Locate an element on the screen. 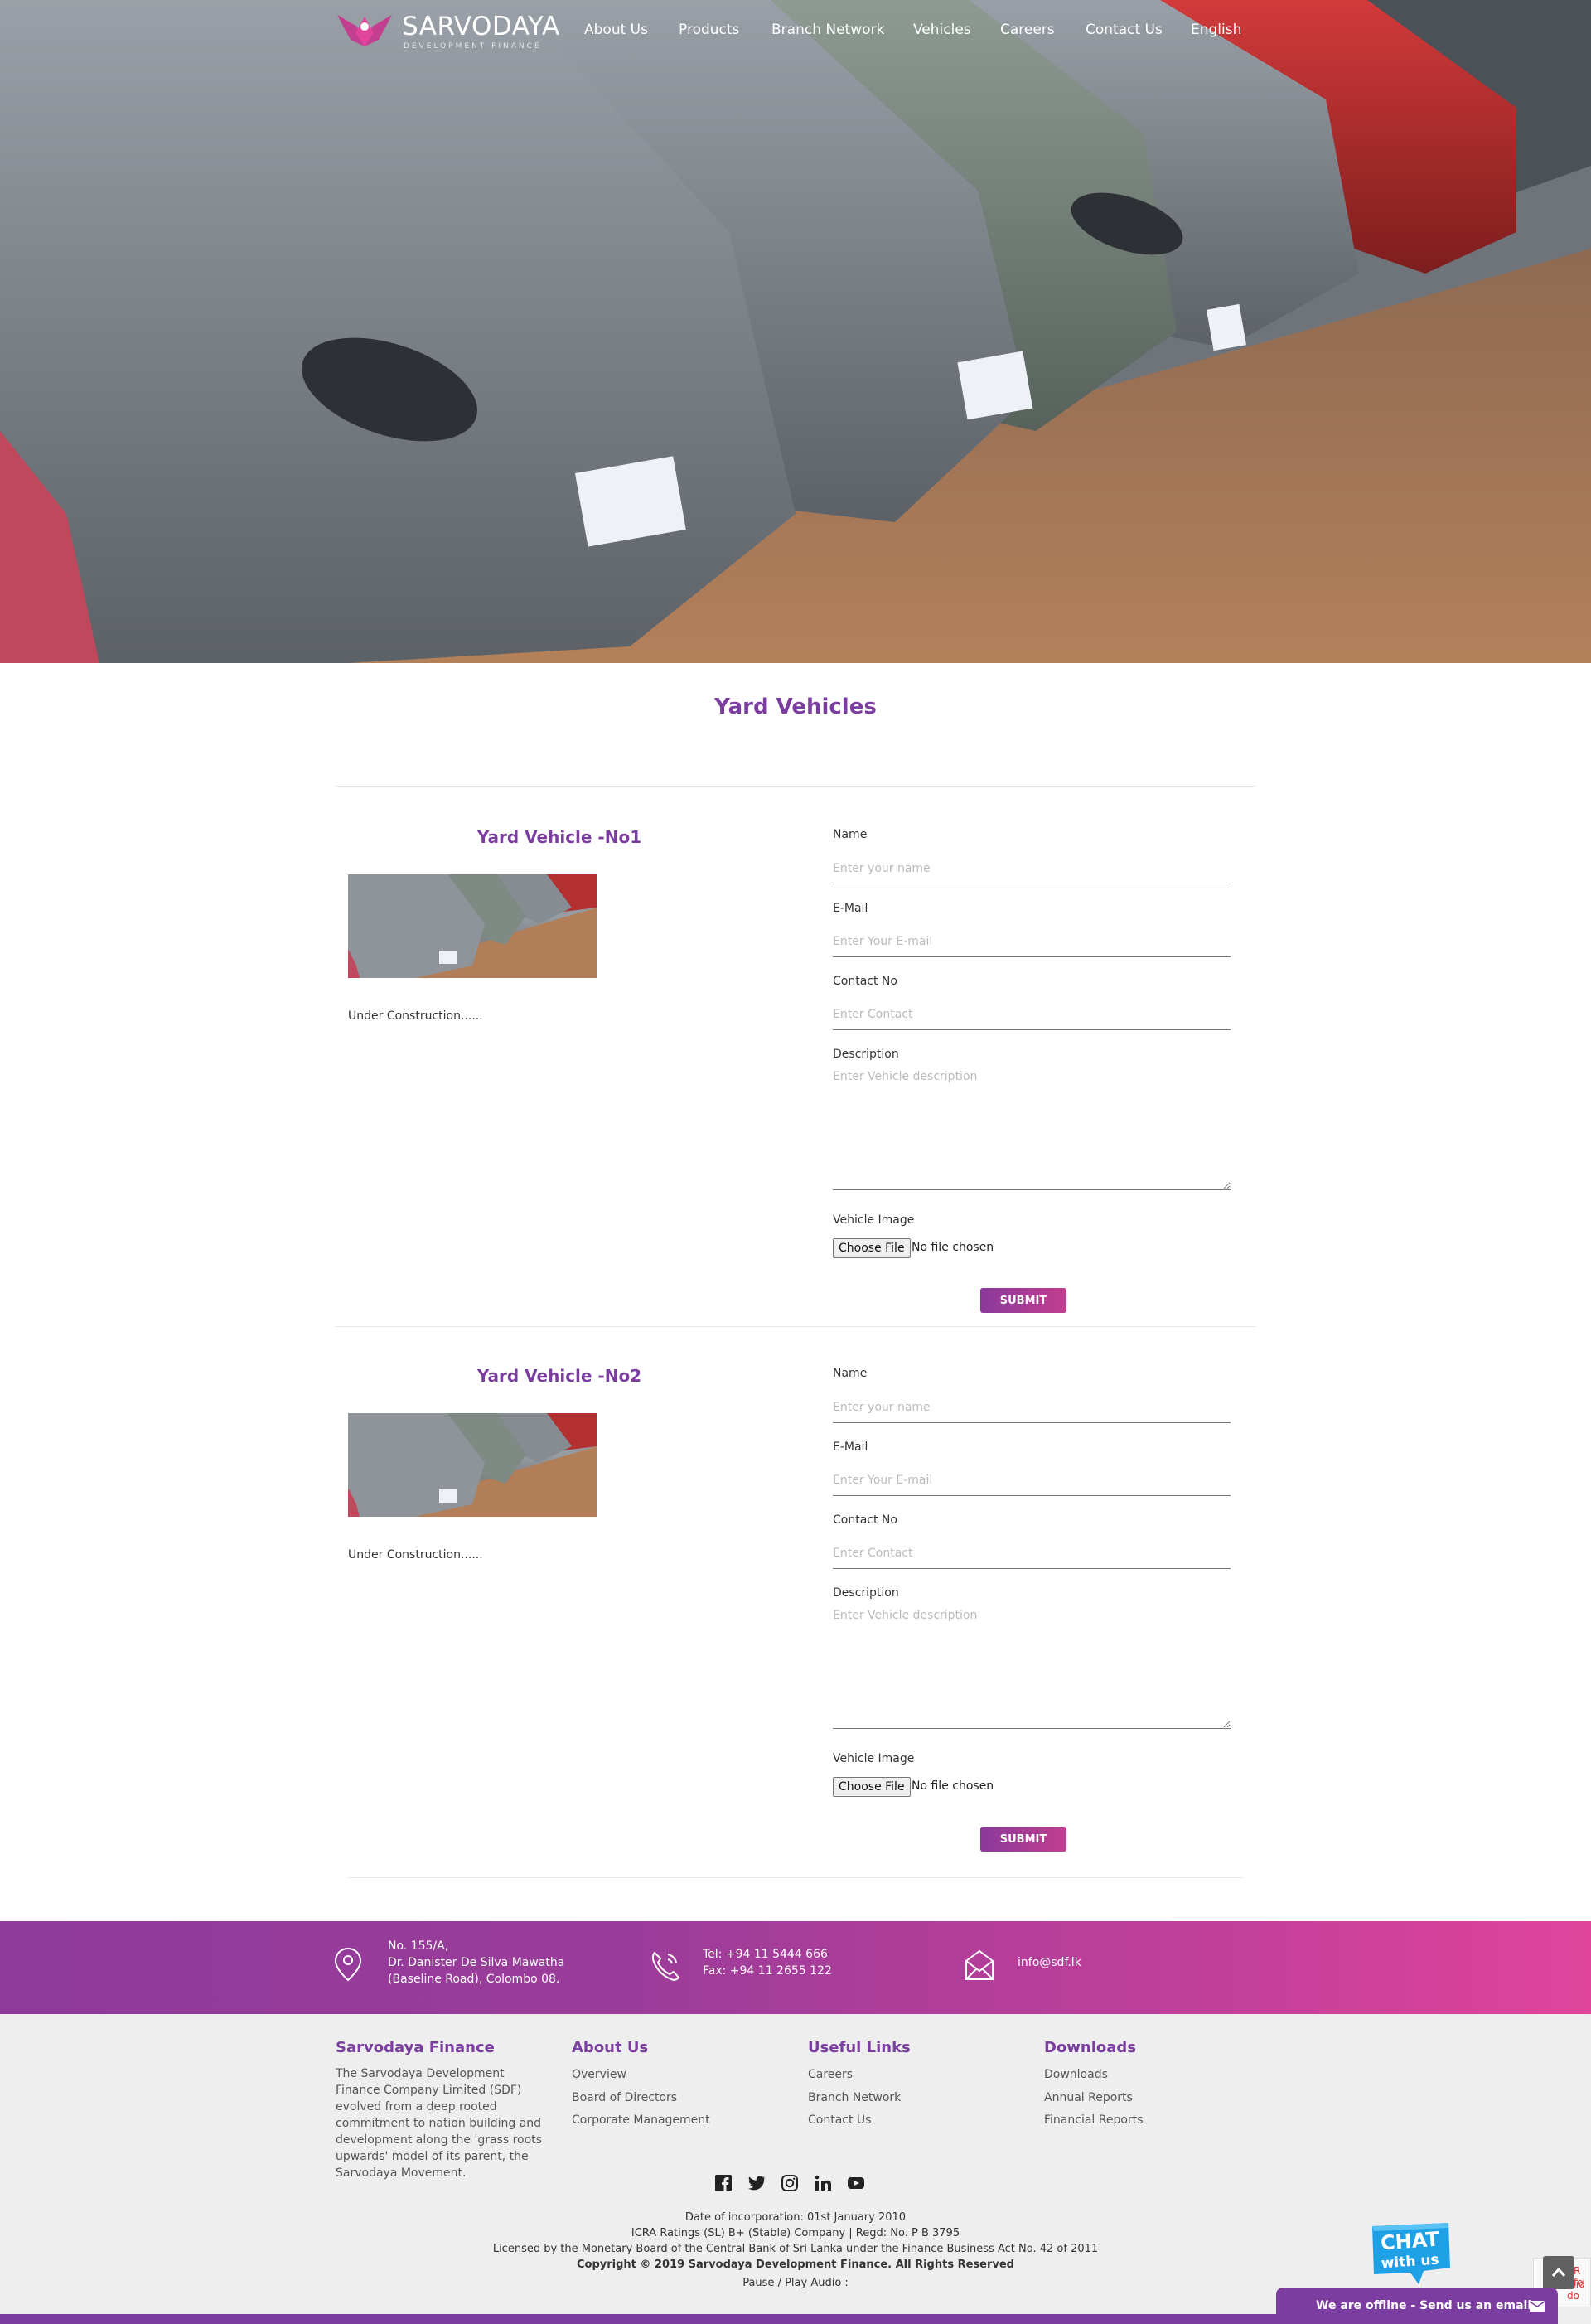 Image resolution: width=1591 pixels, height=2324 pixels. nav-about-us: About Us is located at coordinates (616, 30).